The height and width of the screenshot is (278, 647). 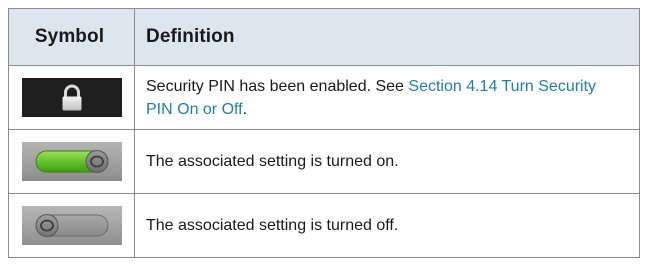 I want to click on toggle-off-icon, so click(x=71, y=225).